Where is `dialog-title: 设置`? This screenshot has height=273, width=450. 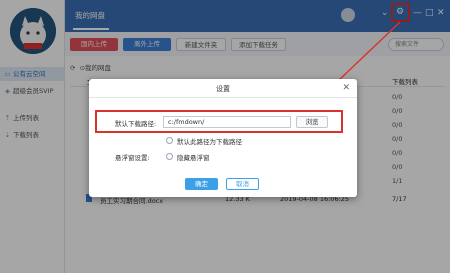 dialog-title: 设置 is located at coordinates (223, 89).